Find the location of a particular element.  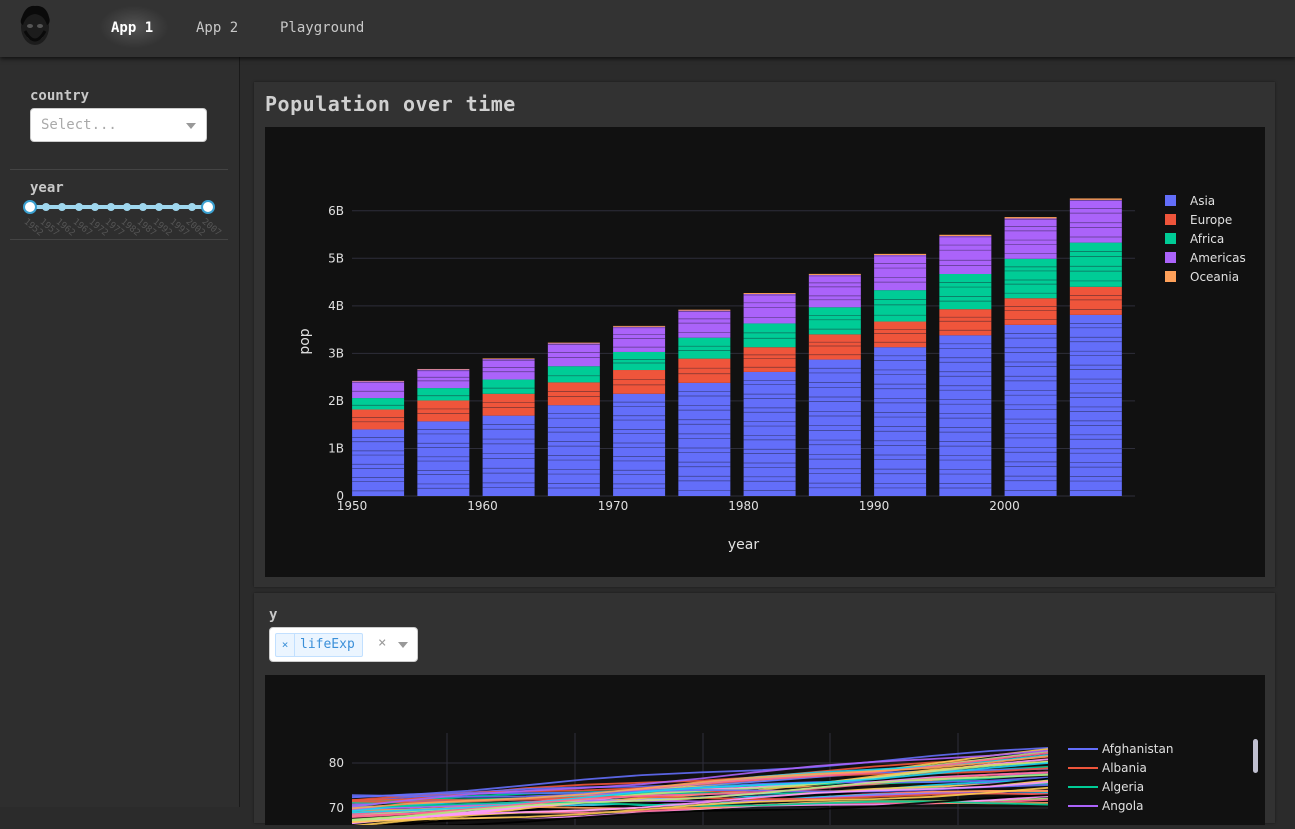

y-tick-label: 5B is located at coordinates (336, 258).